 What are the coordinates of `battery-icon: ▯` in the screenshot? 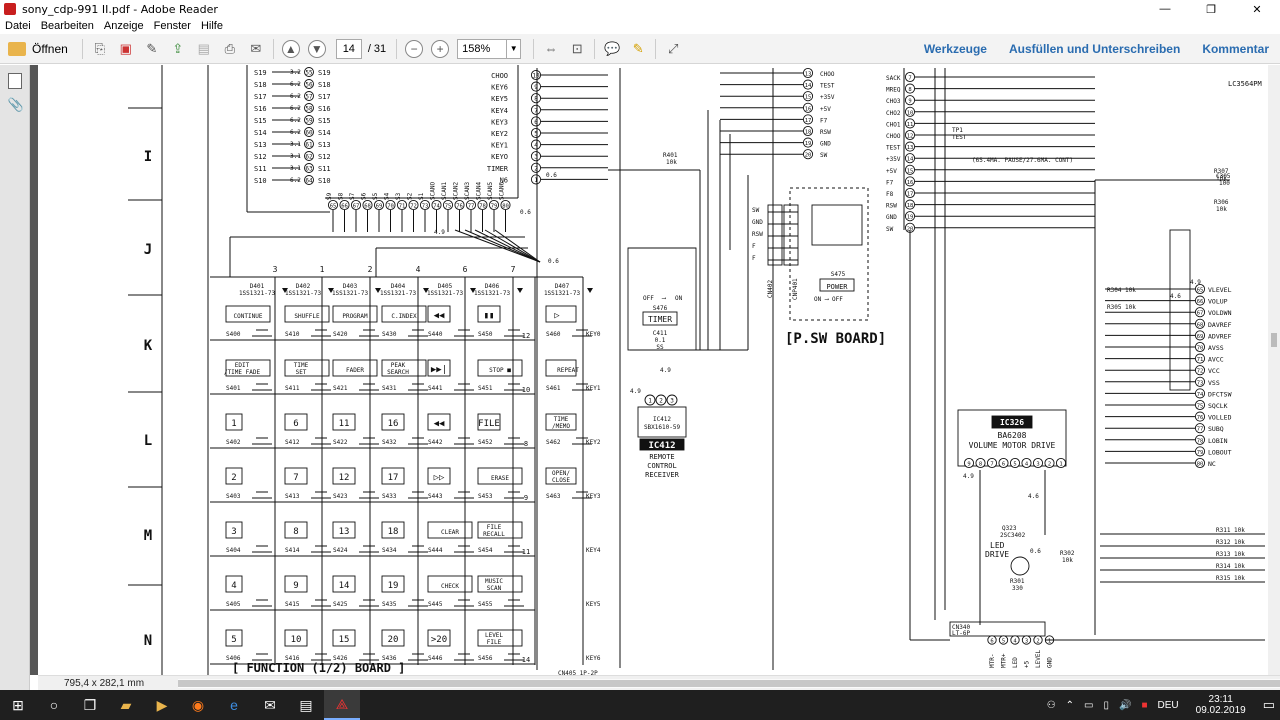 It's located at (1107, 705).